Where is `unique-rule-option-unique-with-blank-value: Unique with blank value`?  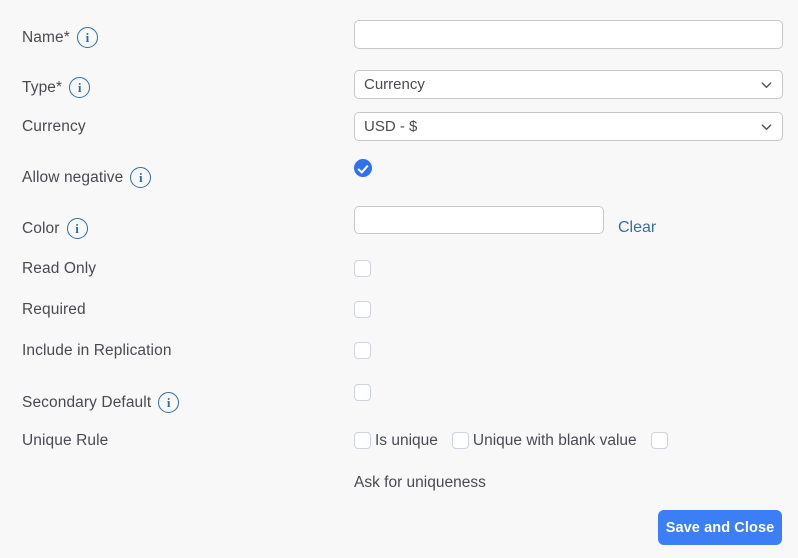 unique-rule-option-unique-with-blank-value: Unique with blank value is located at coordinates (544, 440).